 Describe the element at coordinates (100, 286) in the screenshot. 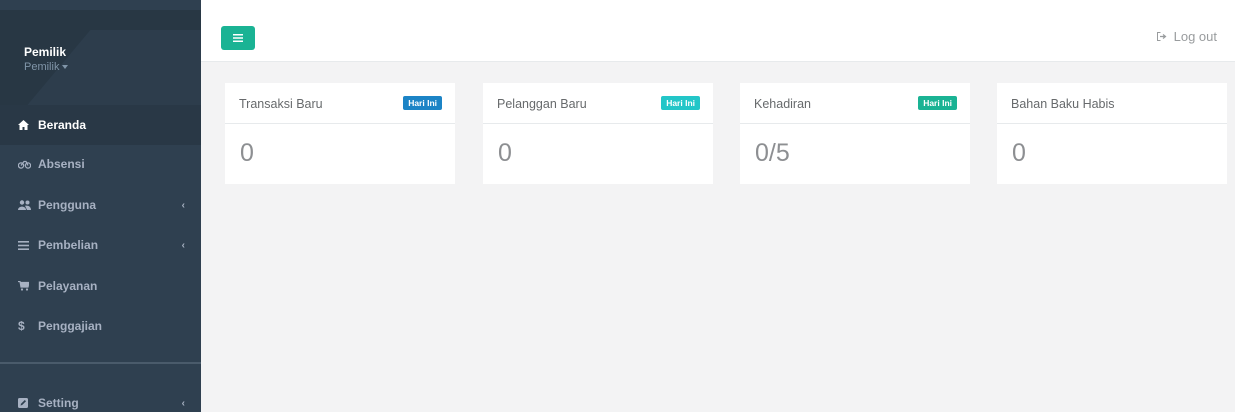

I see `sidebar-item-pelayanan: Pelayanan` at that location.